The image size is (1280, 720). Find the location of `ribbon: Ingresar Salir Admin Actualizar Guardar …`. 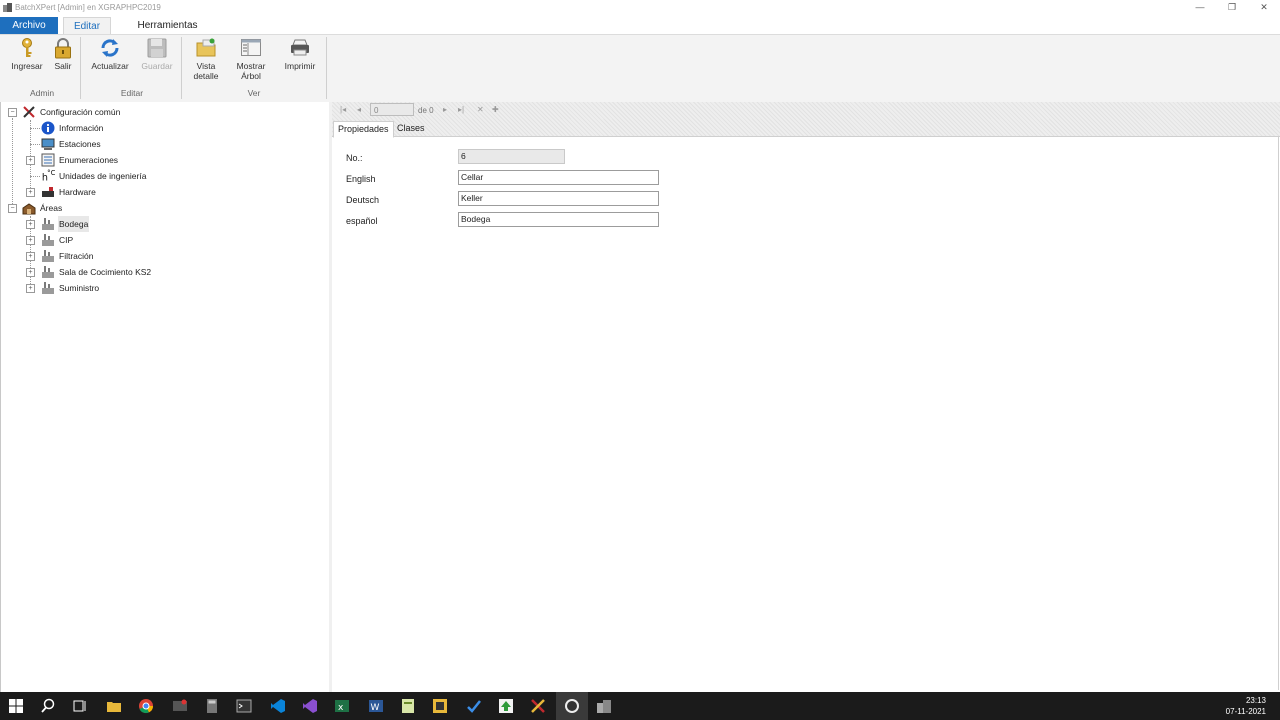

ribbon: Ingresar Salir Admin Actualizar Guardar … is located at coordinates (640, 68).